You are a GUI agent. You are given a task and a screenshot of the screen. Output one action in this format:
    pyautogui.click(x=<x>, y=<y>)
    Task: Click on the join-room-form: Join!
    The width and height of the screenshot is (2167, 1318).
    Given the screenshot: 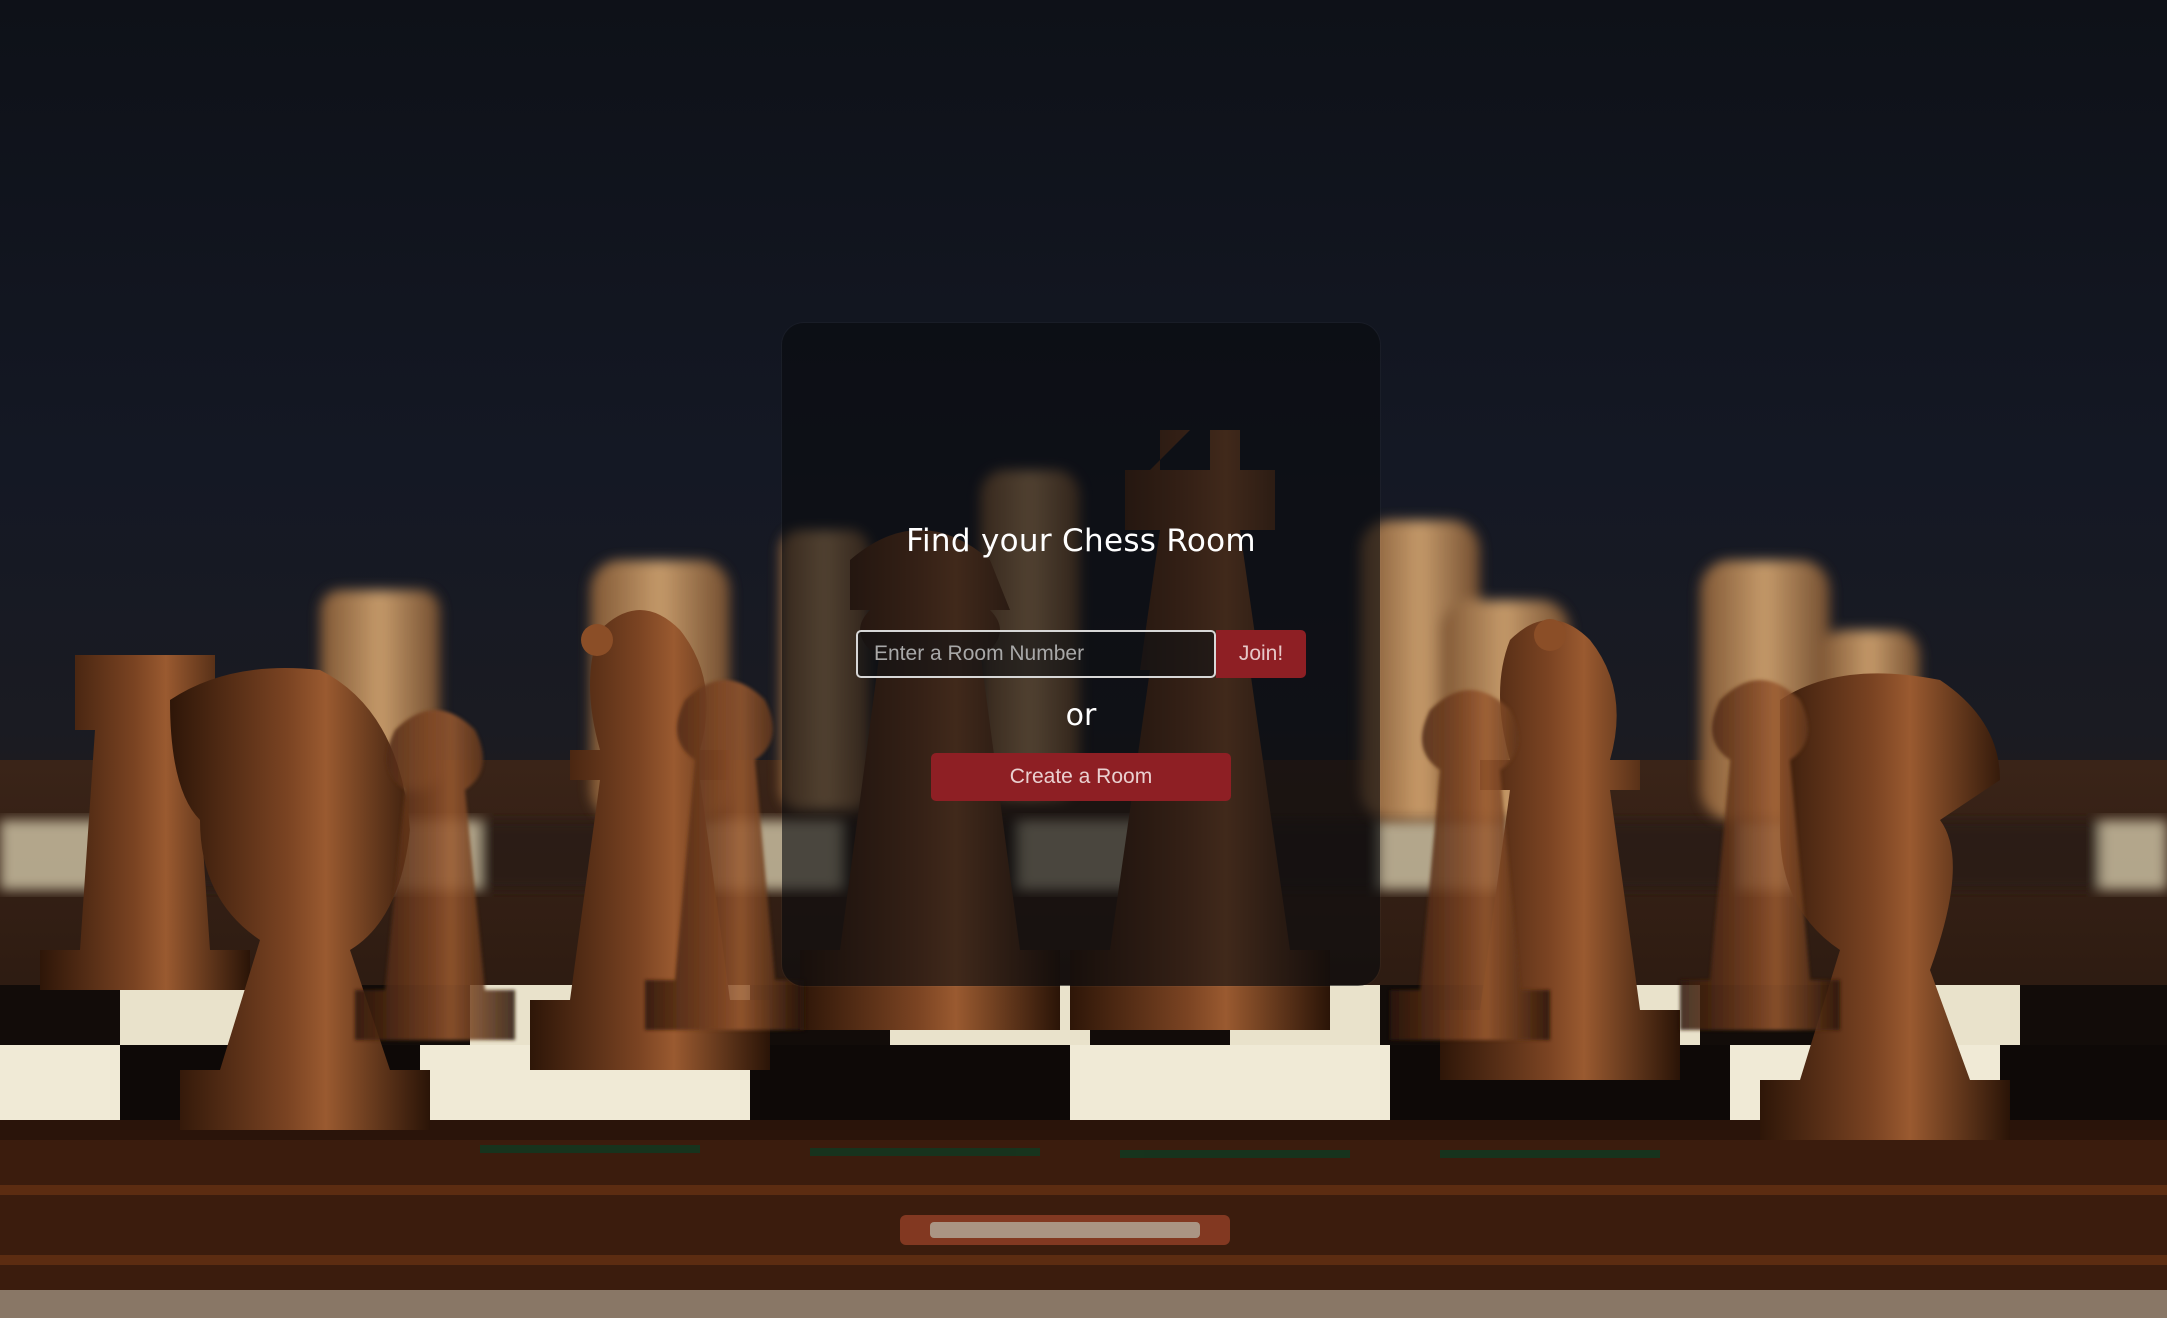 What is the action you would take?
    pyautogui.click(x=1081, y=654)
    